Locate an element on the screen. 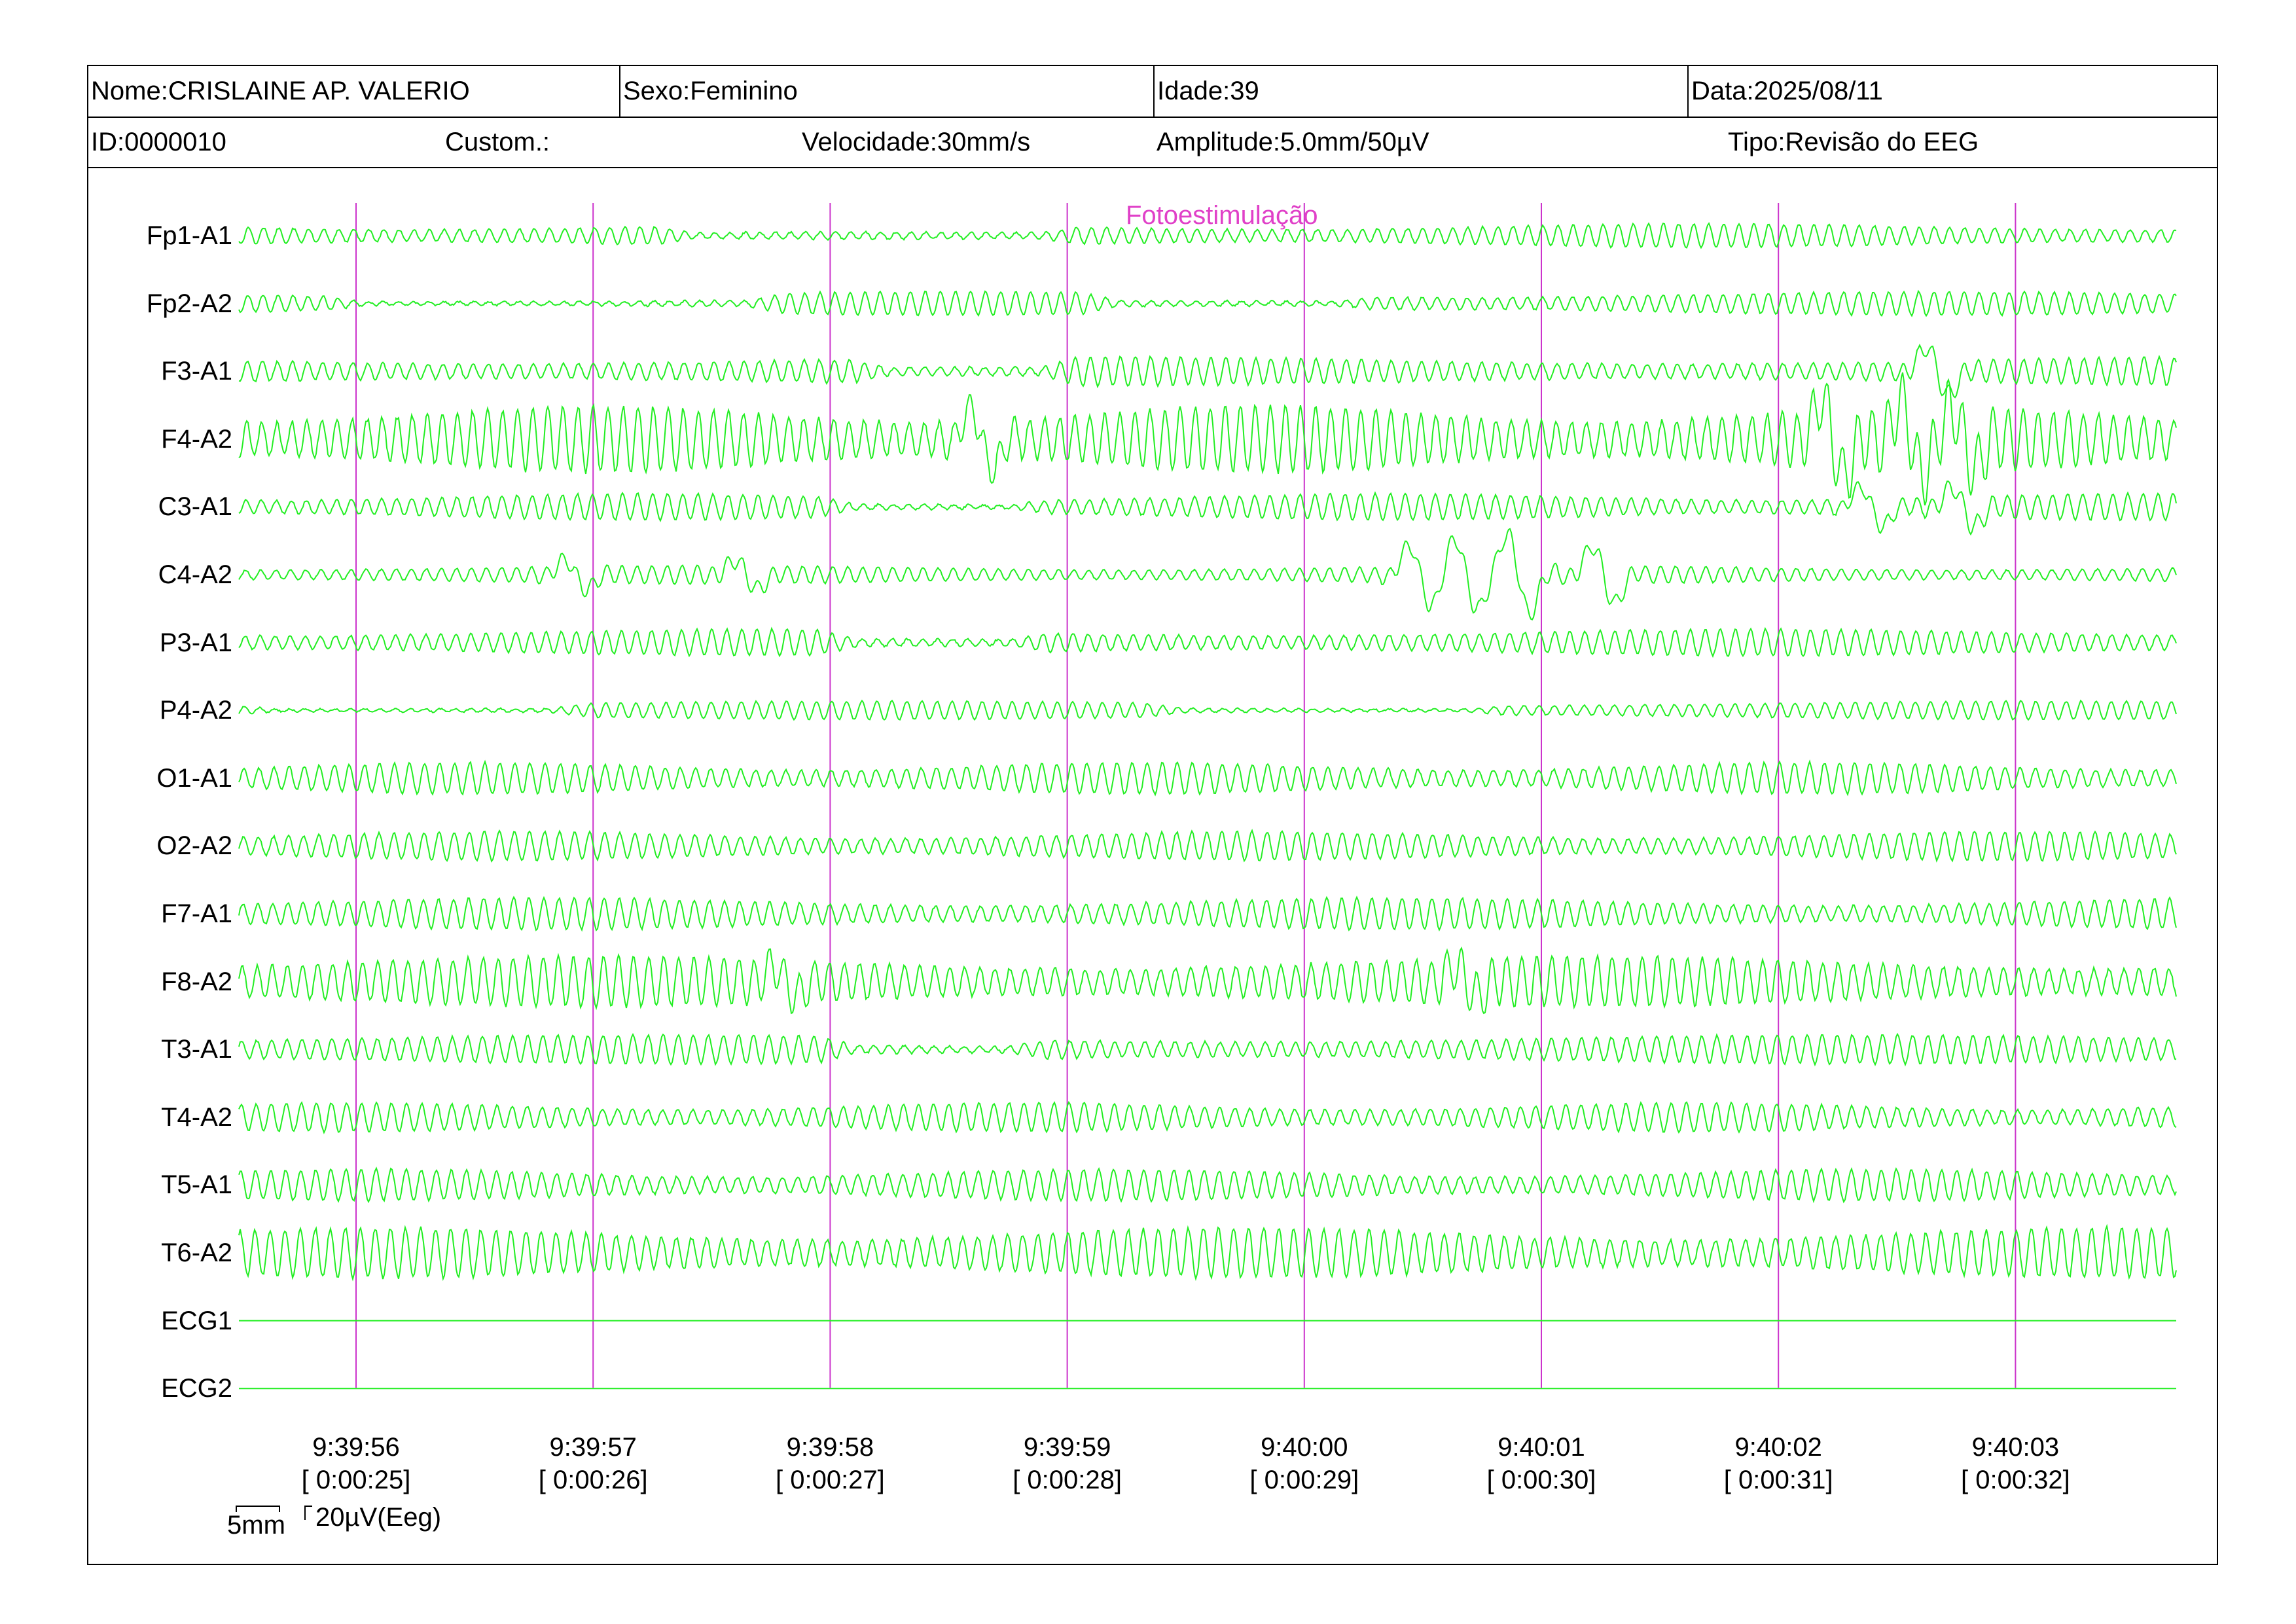 The width and height of the screenshot is (2296, 1624). channel-label: T6-A2 is located at coordinates (196, 1252).